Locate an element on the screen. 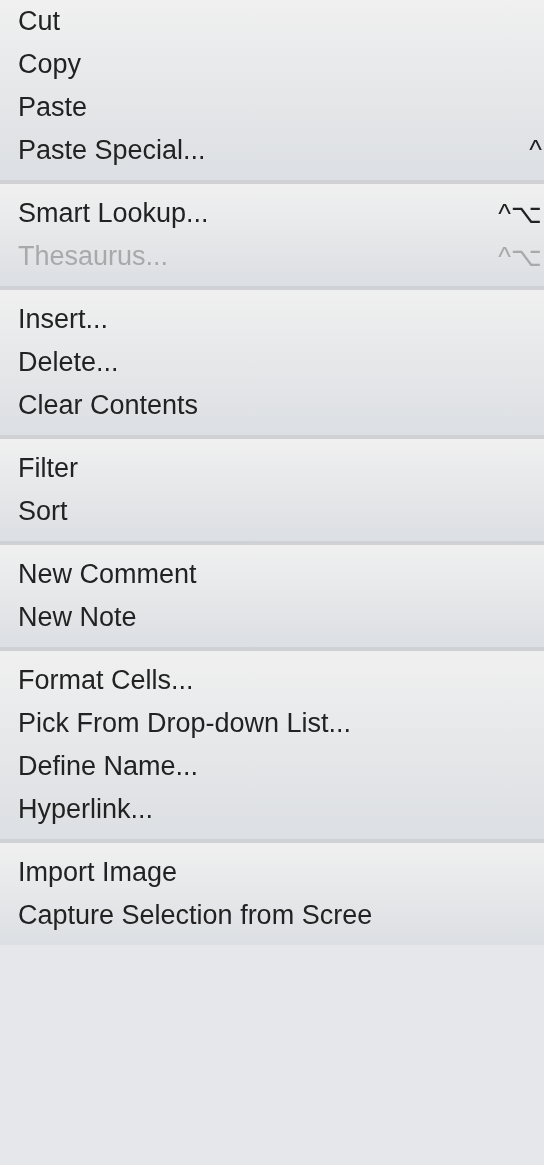  menu-item: Paste is located at coordinates (272, 107).